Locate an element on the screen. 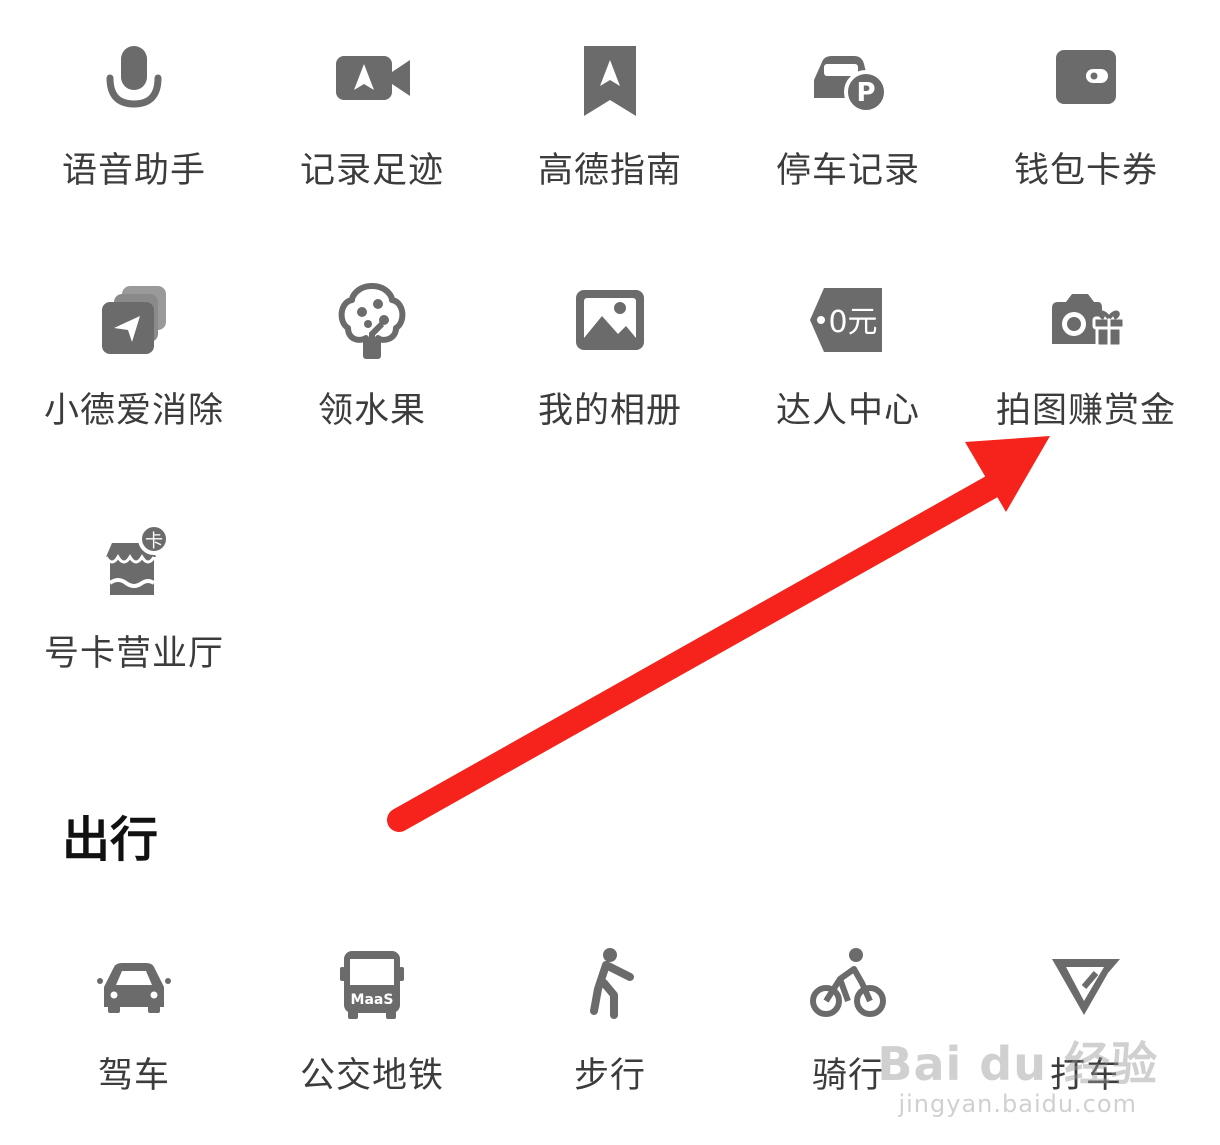 This screenshot has width=1220, height=1145. tool-record-footprint: 记录足迹 is located at coordinates (372, 120).